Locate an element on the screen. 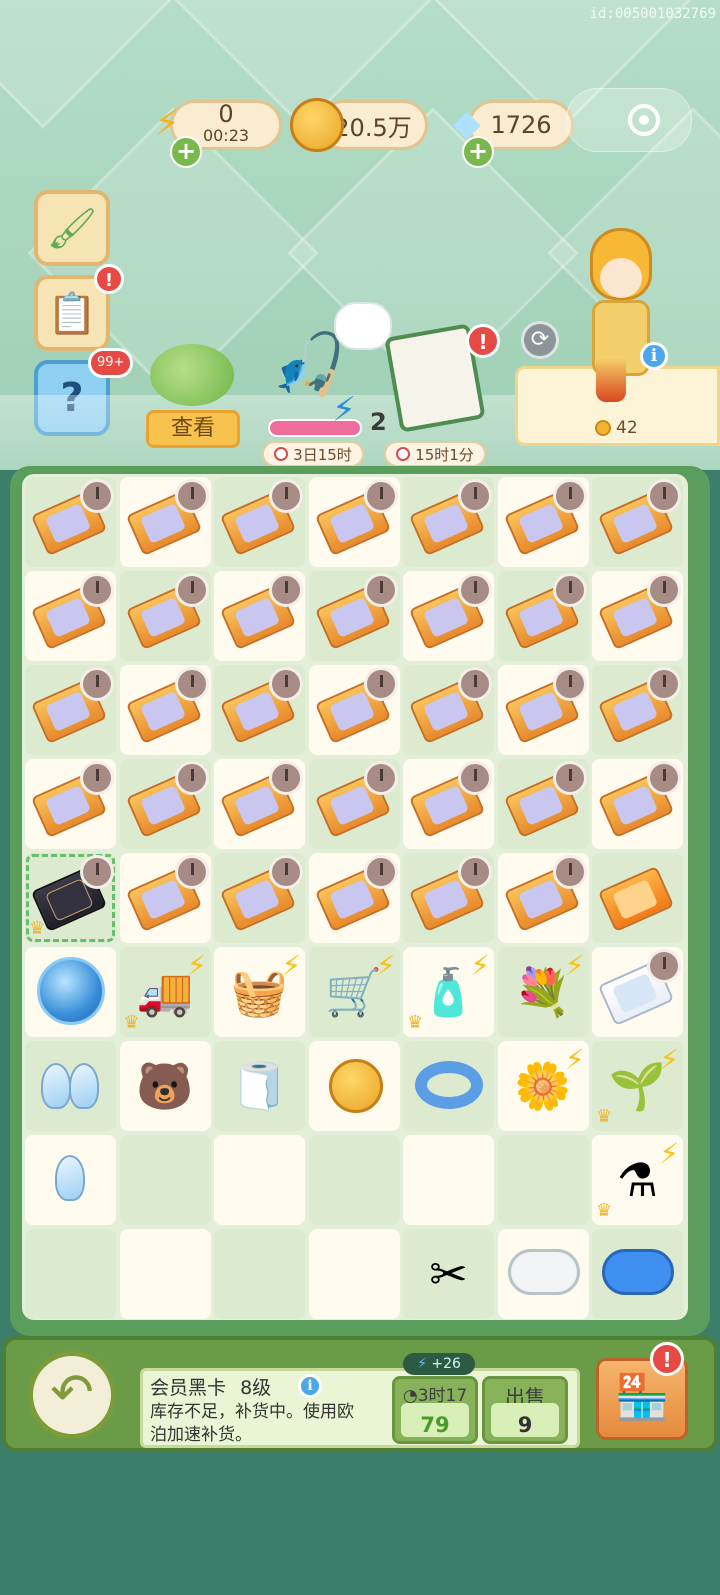 The image size is (720, 1595). board-cell: ♛ is located at coordinates (70, 898).